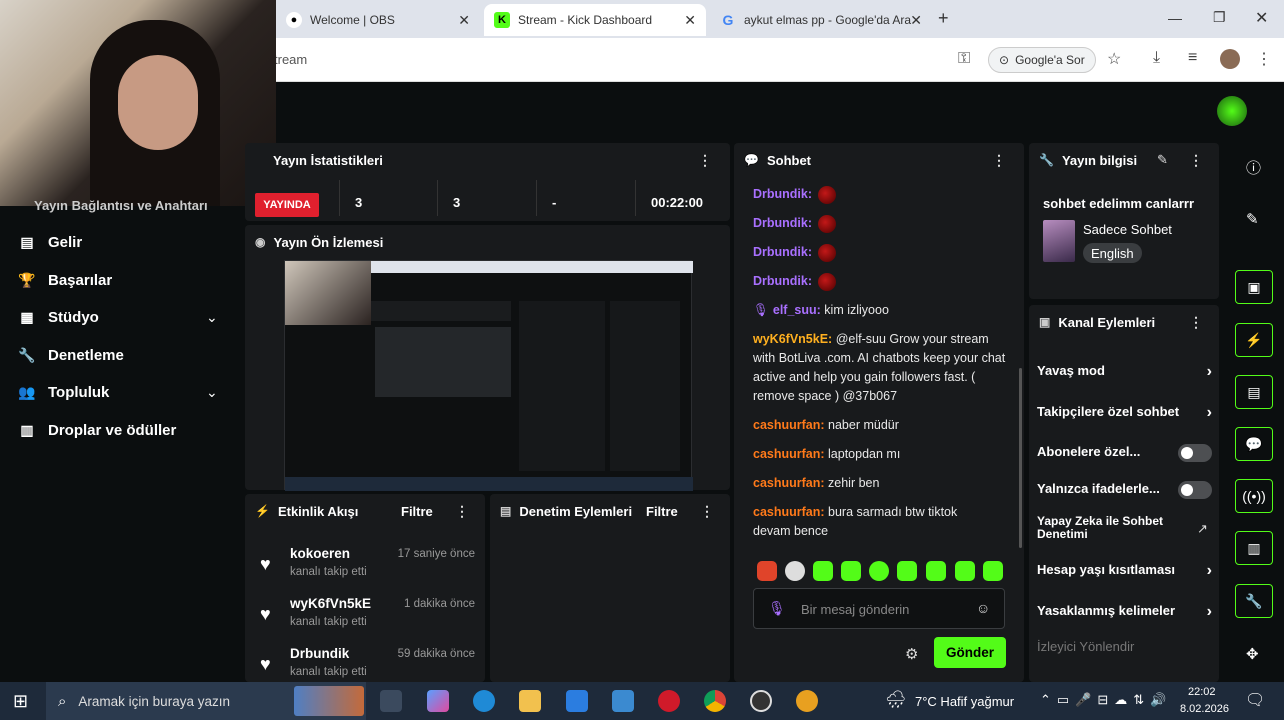  Describe the element at coordinates (530, 701) in the screenshot. I see `file-explorer-icon` at that location.